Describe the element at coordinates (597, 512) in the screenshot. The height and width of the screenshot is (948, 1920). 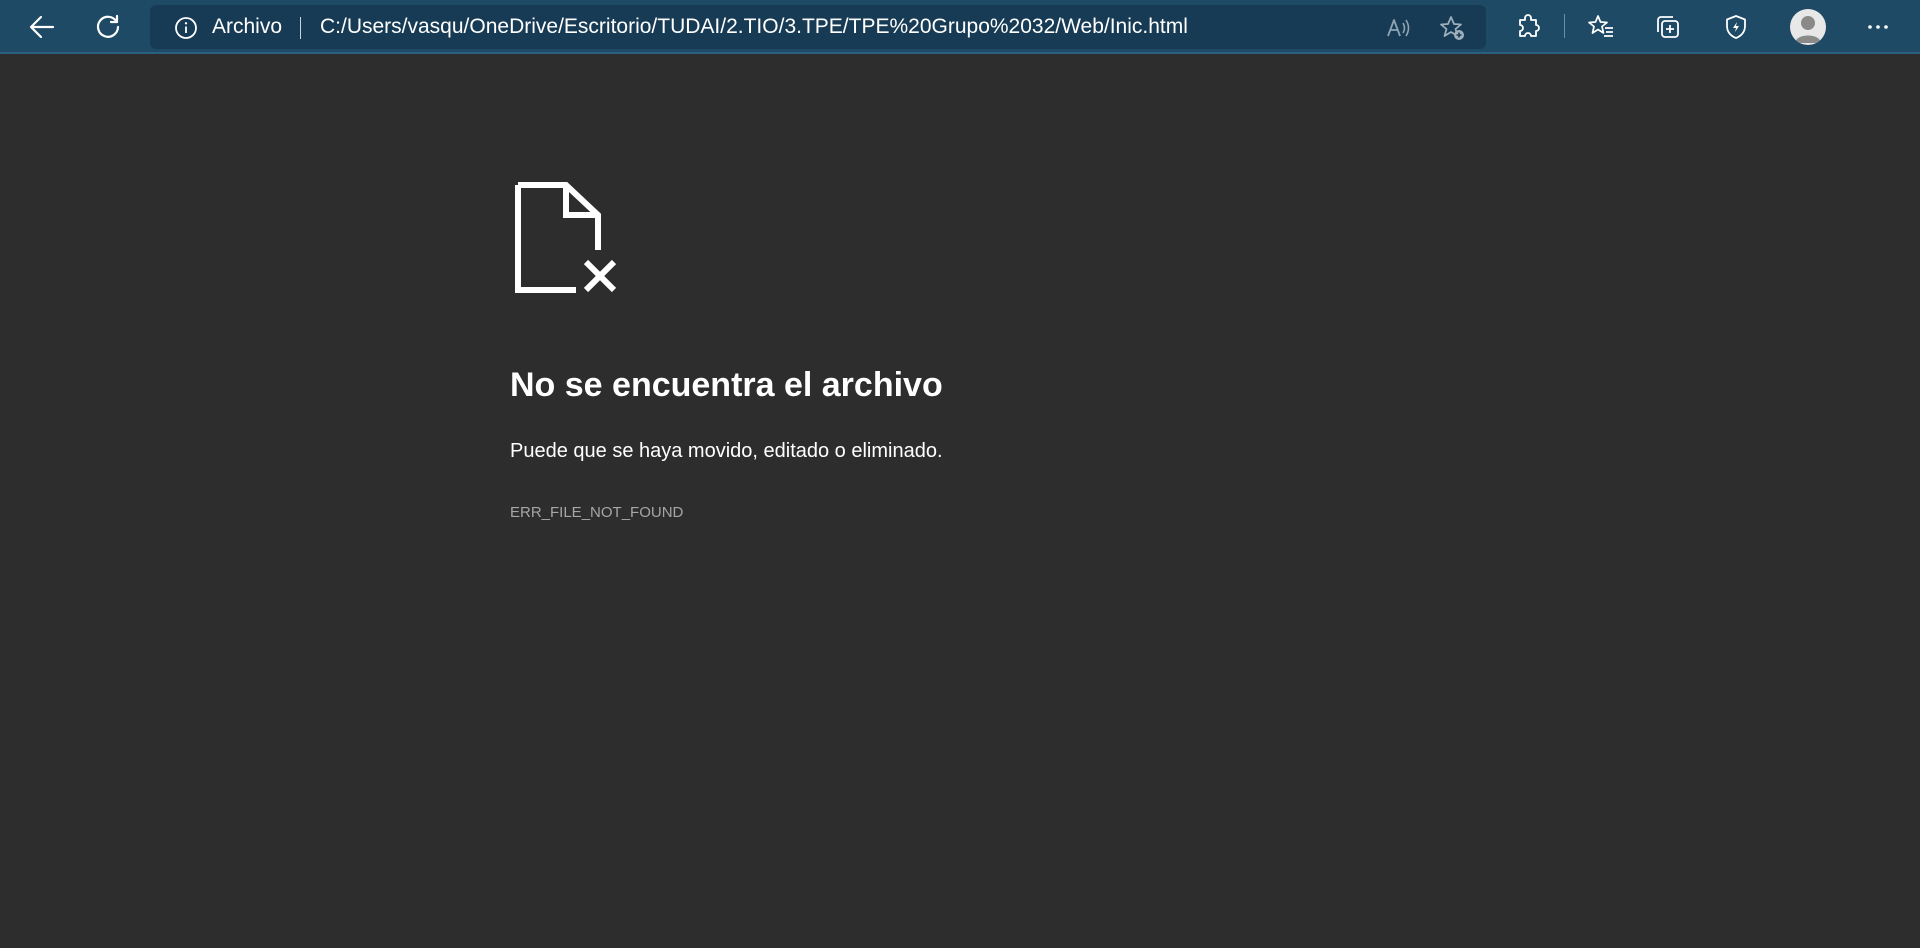
I see `error-code: ERR_FILE_NOT_FOUND` at that location.